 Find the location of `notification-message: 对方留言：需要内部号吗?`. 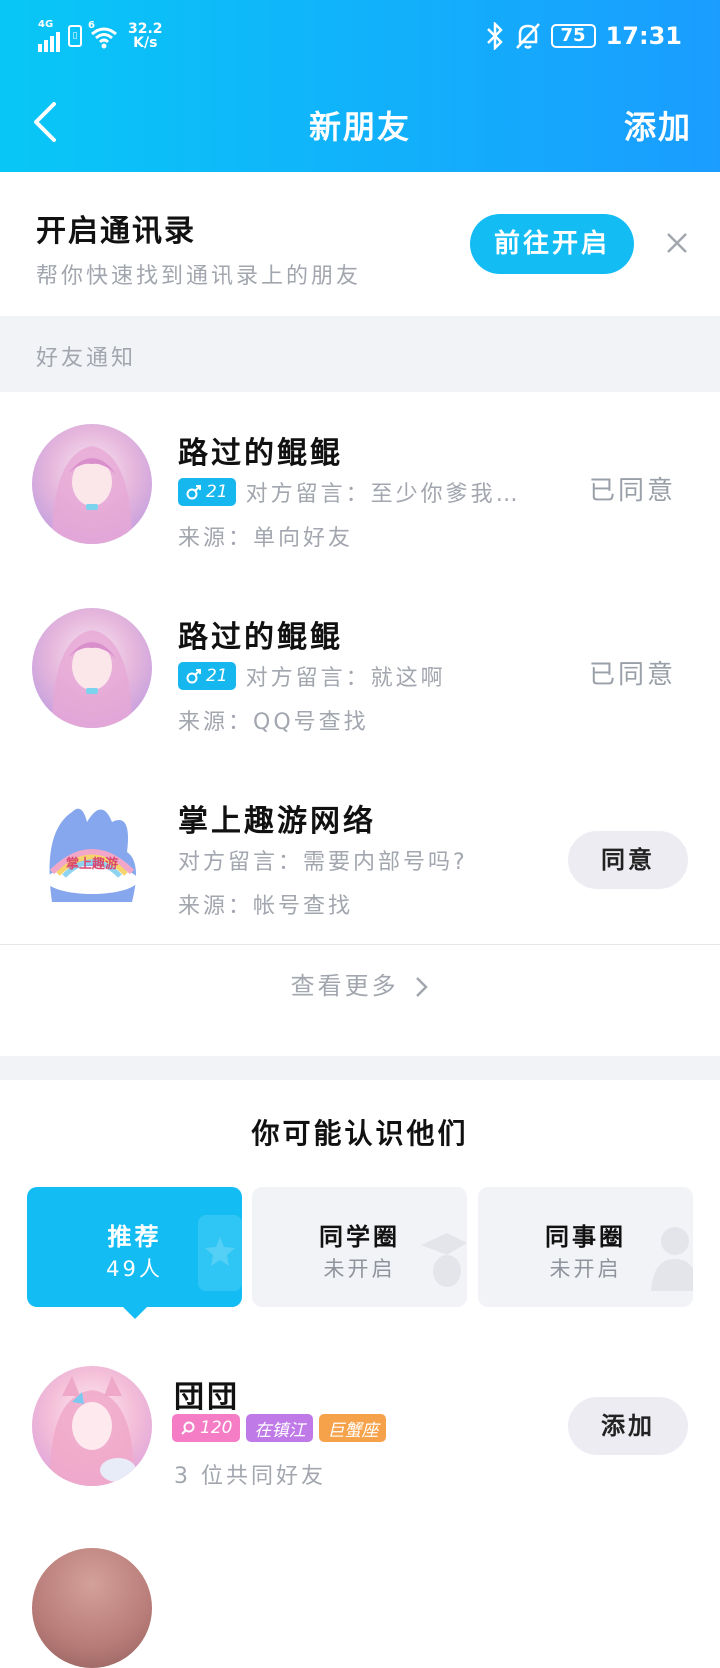

notification-message: 对方留言：需要内部号吗? is located at coordinates (323, 862).